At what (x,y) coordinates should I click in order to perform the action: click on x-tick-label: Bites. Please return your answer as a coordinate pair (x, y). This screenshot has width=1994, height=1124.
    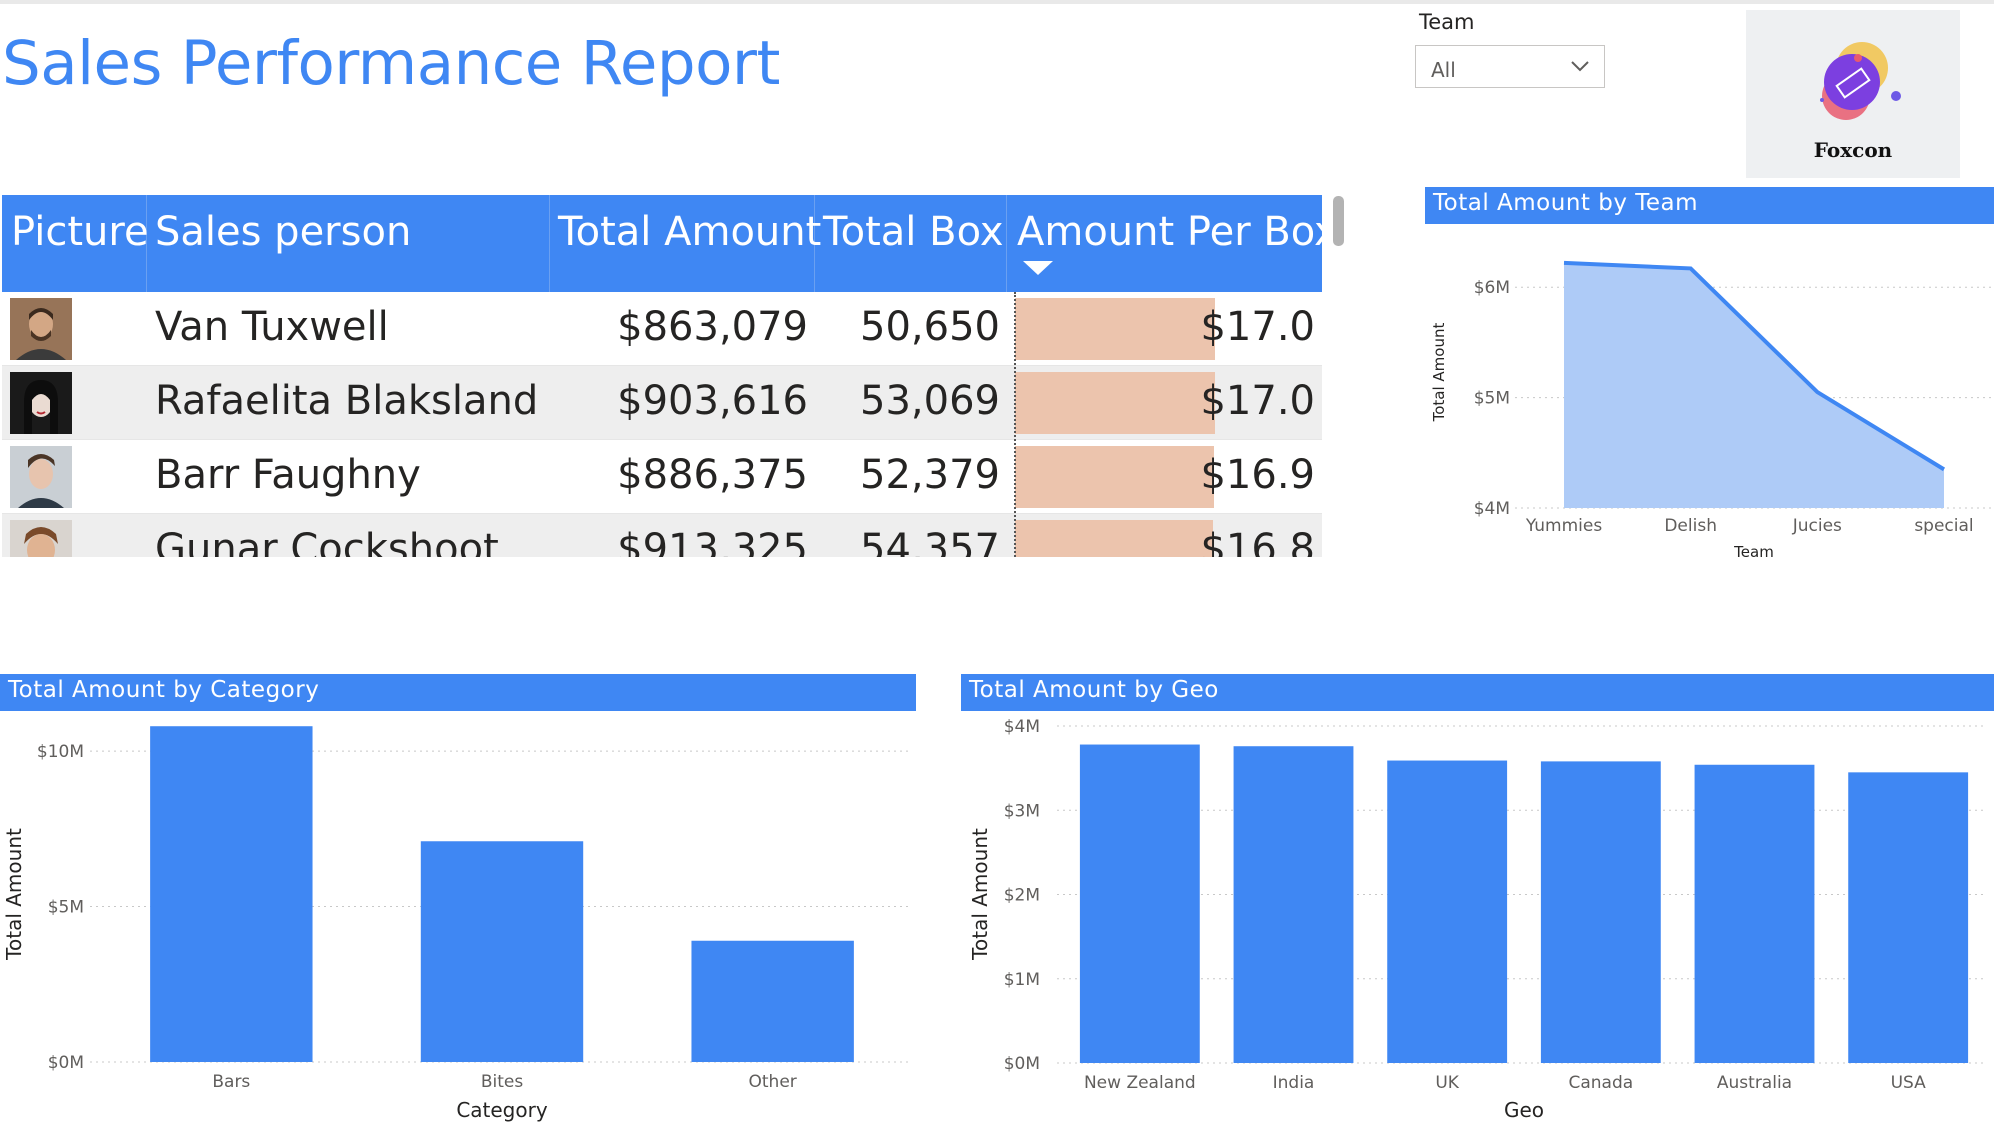
    Looking at the image, I should click on (502, 1082).